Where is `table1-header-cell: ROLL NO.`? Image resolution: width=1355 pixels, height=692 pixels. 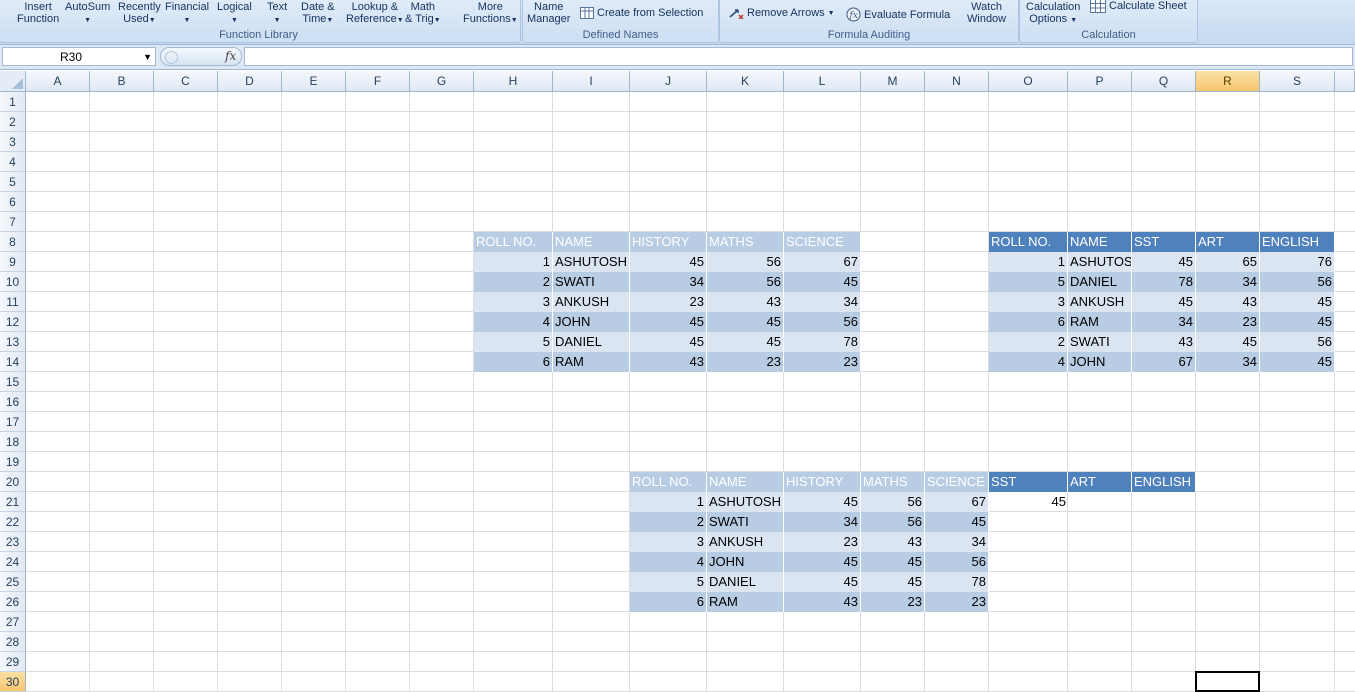
table1-header-cell: ROLL NO. is located at coordinates (513, 242).